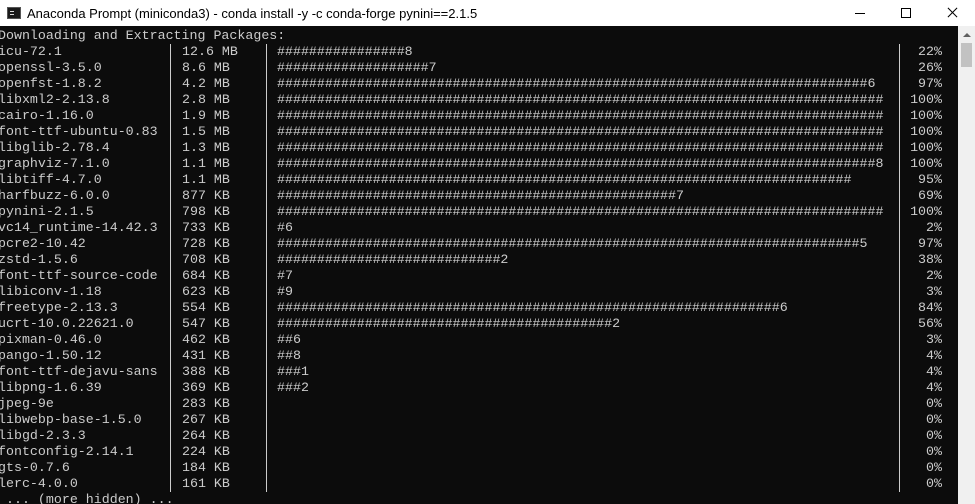 This screenshot has width=975, height=504. I want to click on package-row: font-ttf-dejavu-sans 388 KB ###1 4%, so click(479, 372).